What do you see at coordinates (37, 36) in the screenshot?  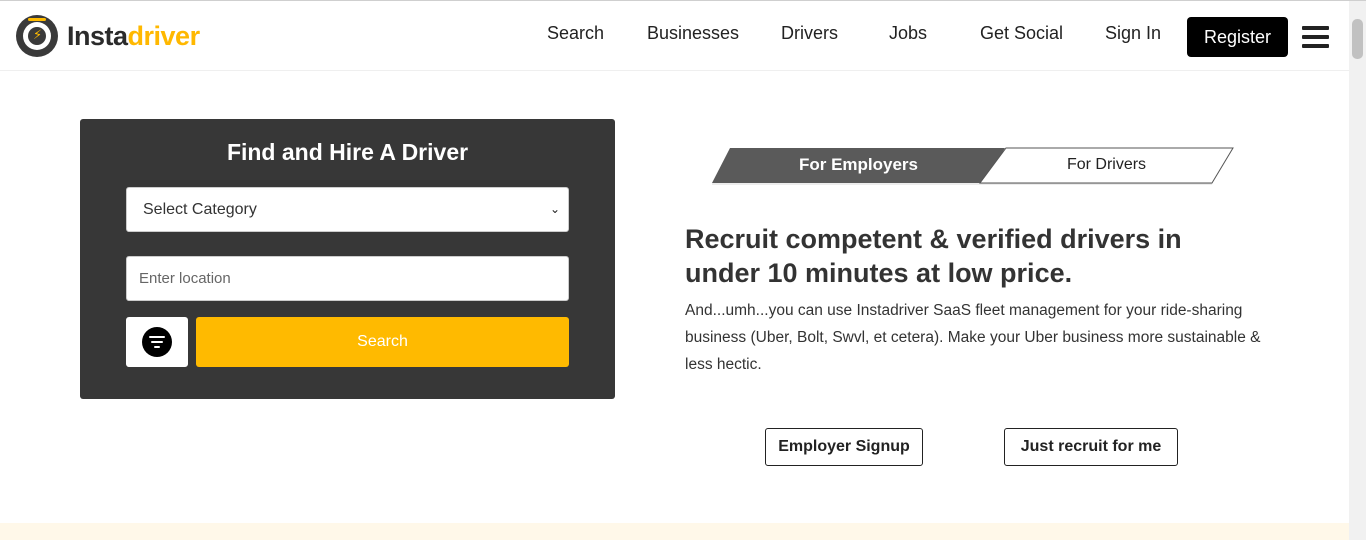 I see `steering-wheel-icon: ⚡` at bounding box center [37, 36].